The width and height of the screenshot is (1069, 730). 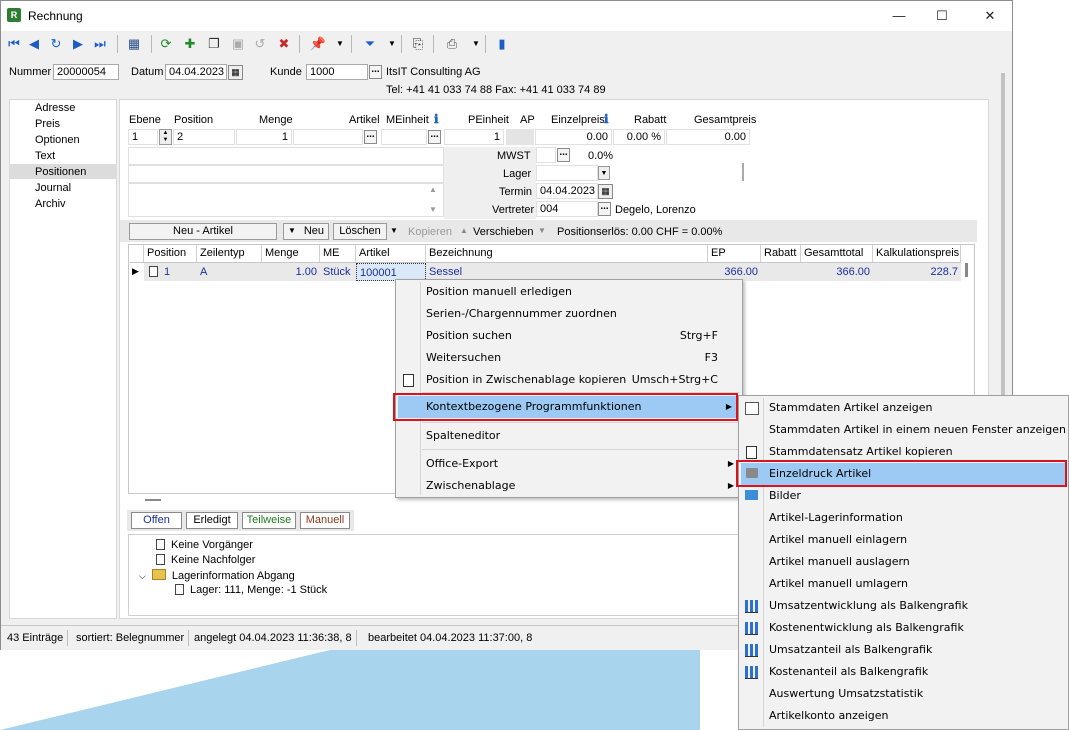 What do you see at coordinates (229, 272) in the screenshot?
I see `cell-zeilentyp: A` at bounding box center [229, 272].